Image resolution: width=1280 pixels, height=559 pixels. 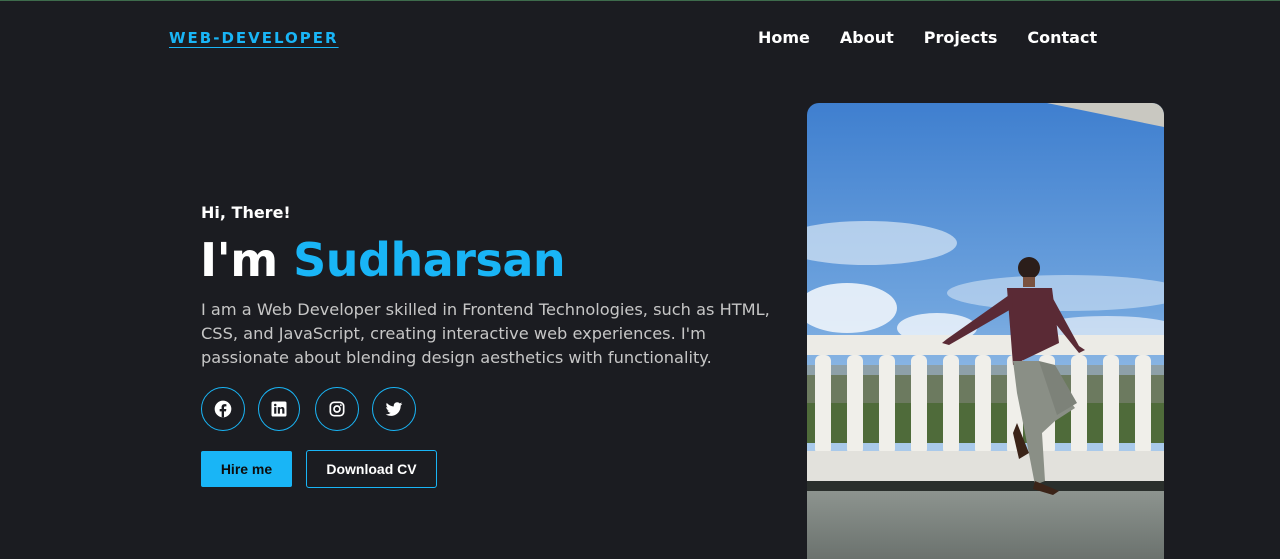 I want to click on linkedin-link, so click(x=279, y=409).